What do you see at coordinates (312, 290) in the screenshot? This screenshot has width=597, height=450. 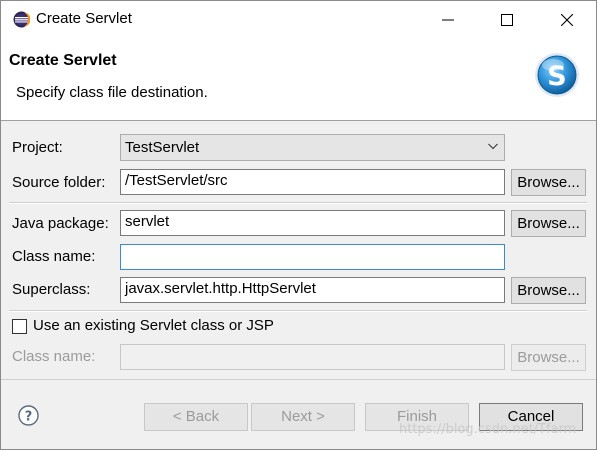 I see `superclass-field: javax.servlet.http.HttpServlet` at bounding box center [312, 290].